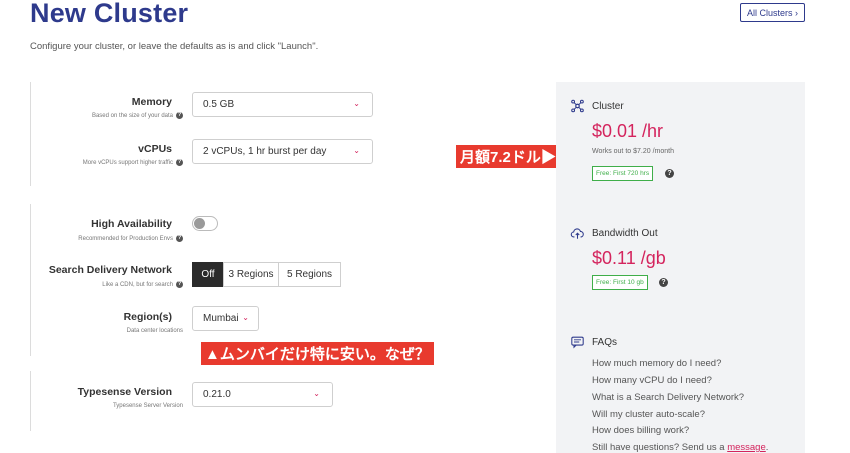 Image resolution: width=850 pixels, height=453 pixels. I want to click on bandwidth-price: $0.11 /gb, so click(629, 258).